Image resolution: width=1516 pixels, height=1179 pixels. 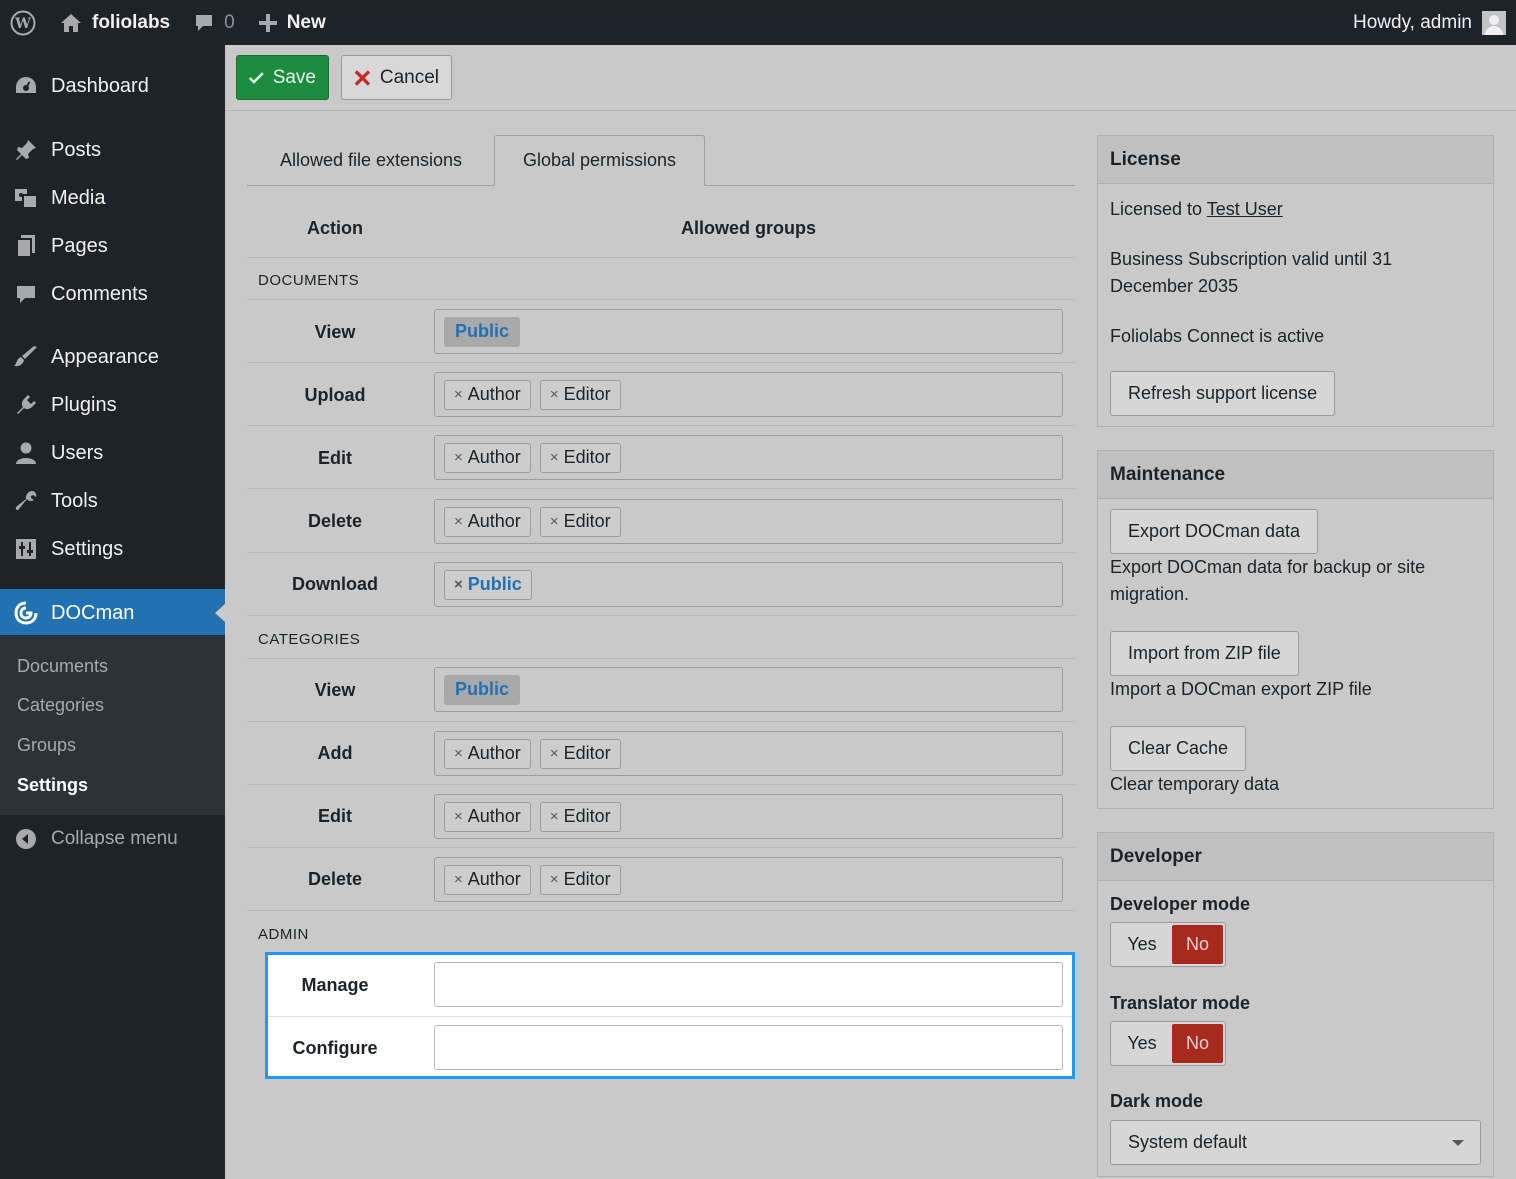 I want to click on groups-field-documents-edit: × Author × Editor, so click(x=748, y=457).